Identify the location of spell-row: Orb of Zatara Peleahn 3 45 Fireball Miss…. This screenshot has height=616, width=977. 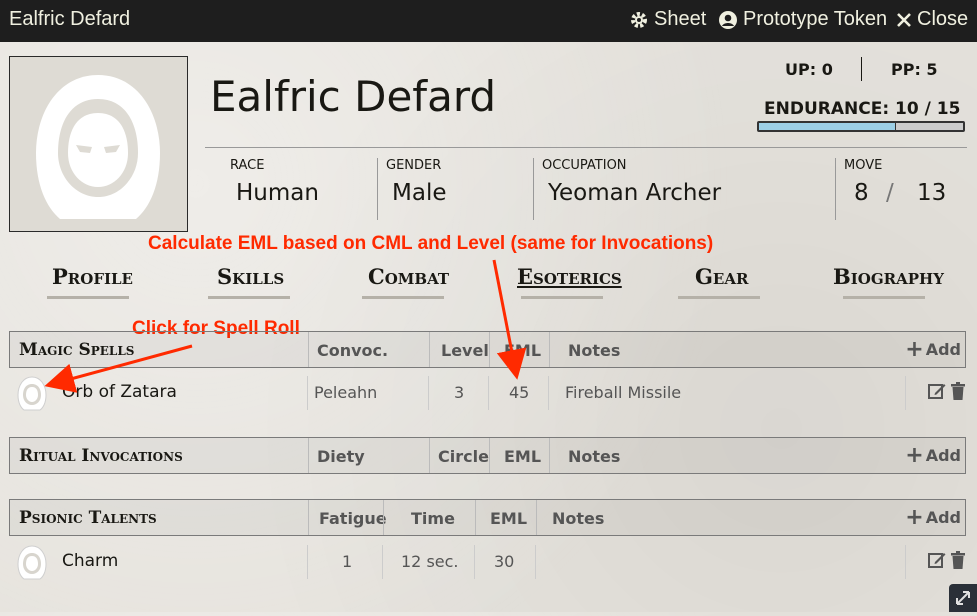
(487, 393).